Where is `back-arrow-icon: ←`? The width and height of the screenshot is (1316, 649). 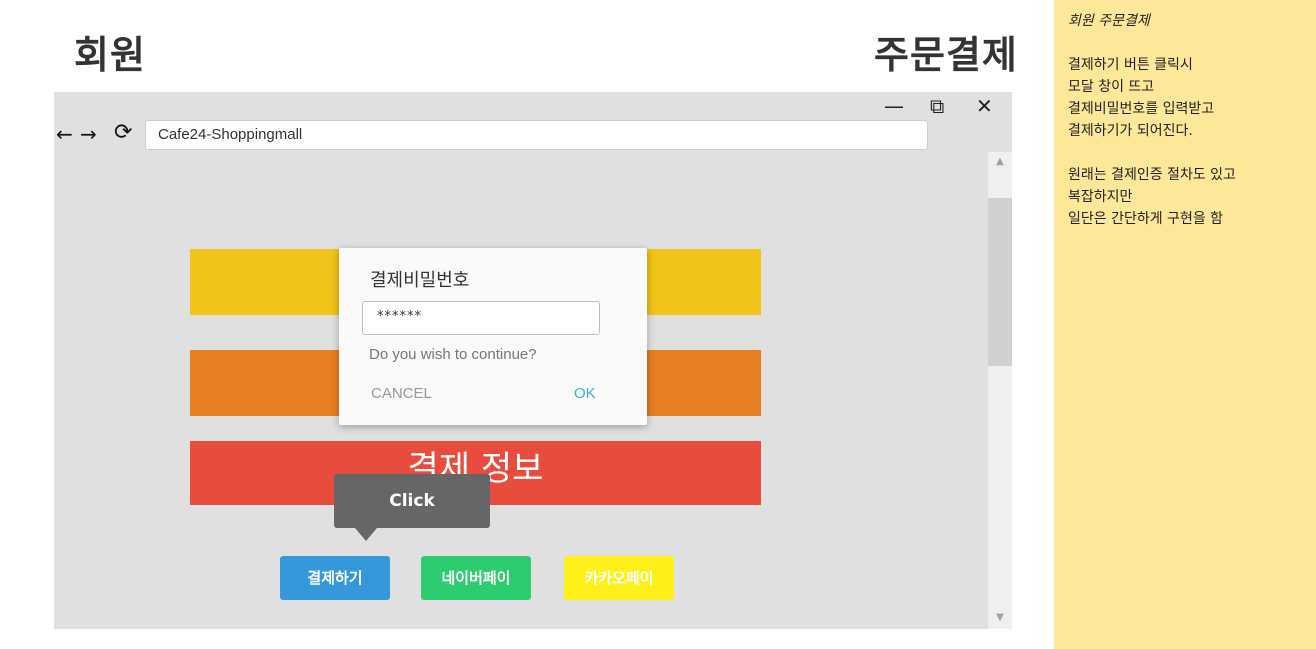
back-arrow-icon: ← is located at coordinates (64, 134).